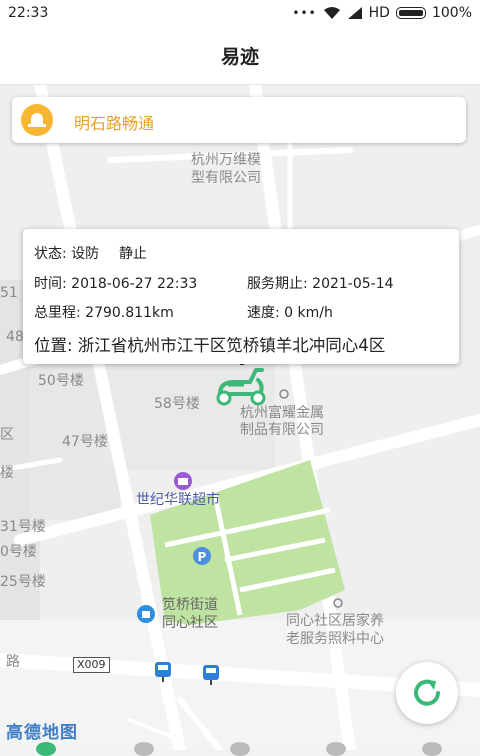  Describe the element at coordinates (226, 160) in the screenshot. I see `poi-label: 杭州万维模` at that location.